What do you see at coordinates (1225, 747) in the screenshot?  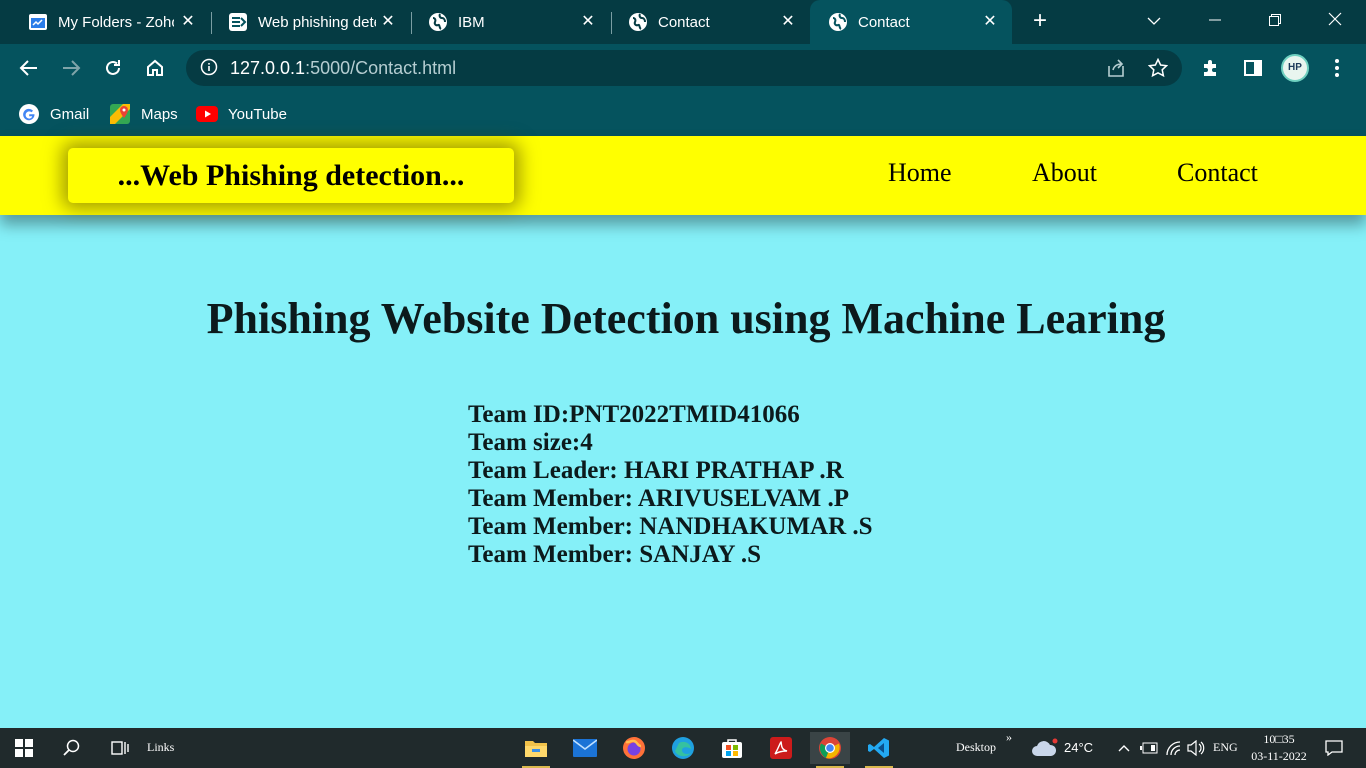 I see `input-language: ENG` at bounding box center [1225, 747].